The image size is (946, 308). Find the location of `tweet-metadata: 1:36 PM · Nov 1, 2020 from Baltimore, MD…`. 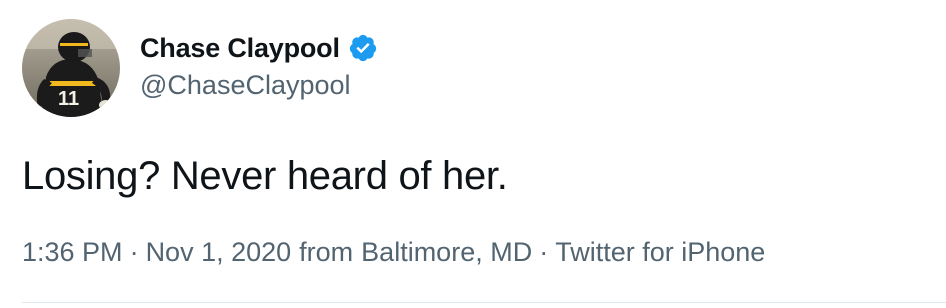

tweet-metadata: 1:36 PM · Nov 1, 2020 from Baltimore, MD… is located at coordinates (393, 252).